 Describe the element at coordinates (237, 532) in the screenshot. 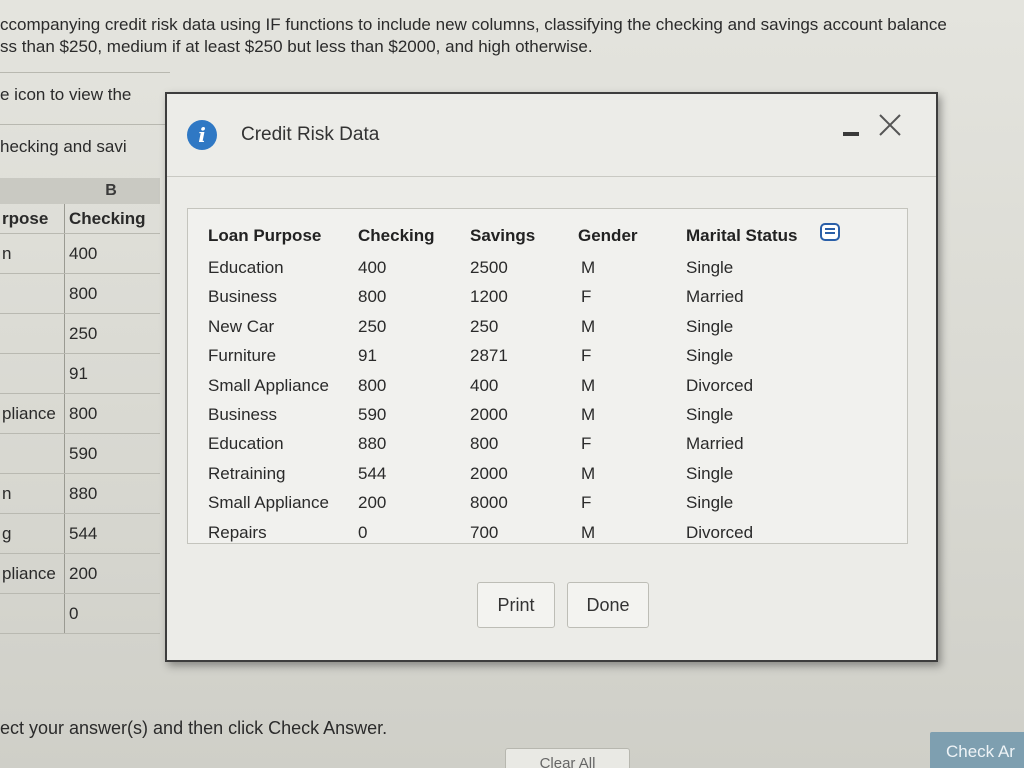

I see `cell-loan-purpose: Repairs` at that location.